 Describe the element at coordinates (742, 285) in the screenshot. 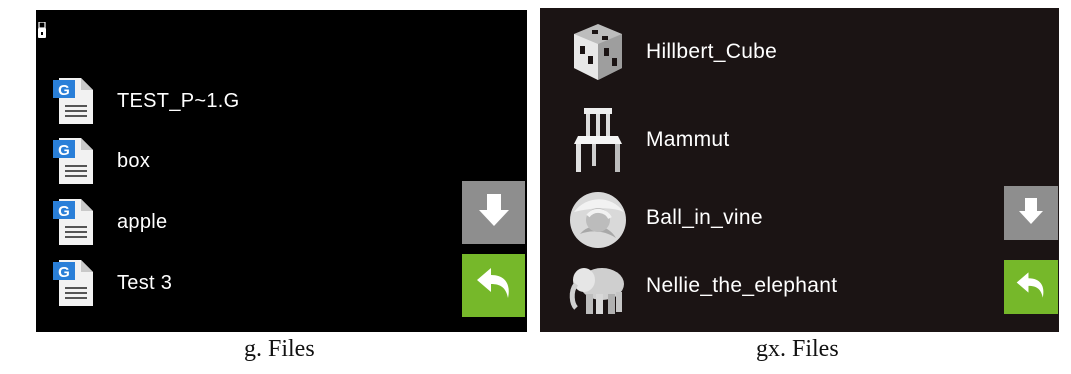

I see `file-name: Nellie_the_elephant` at that location.